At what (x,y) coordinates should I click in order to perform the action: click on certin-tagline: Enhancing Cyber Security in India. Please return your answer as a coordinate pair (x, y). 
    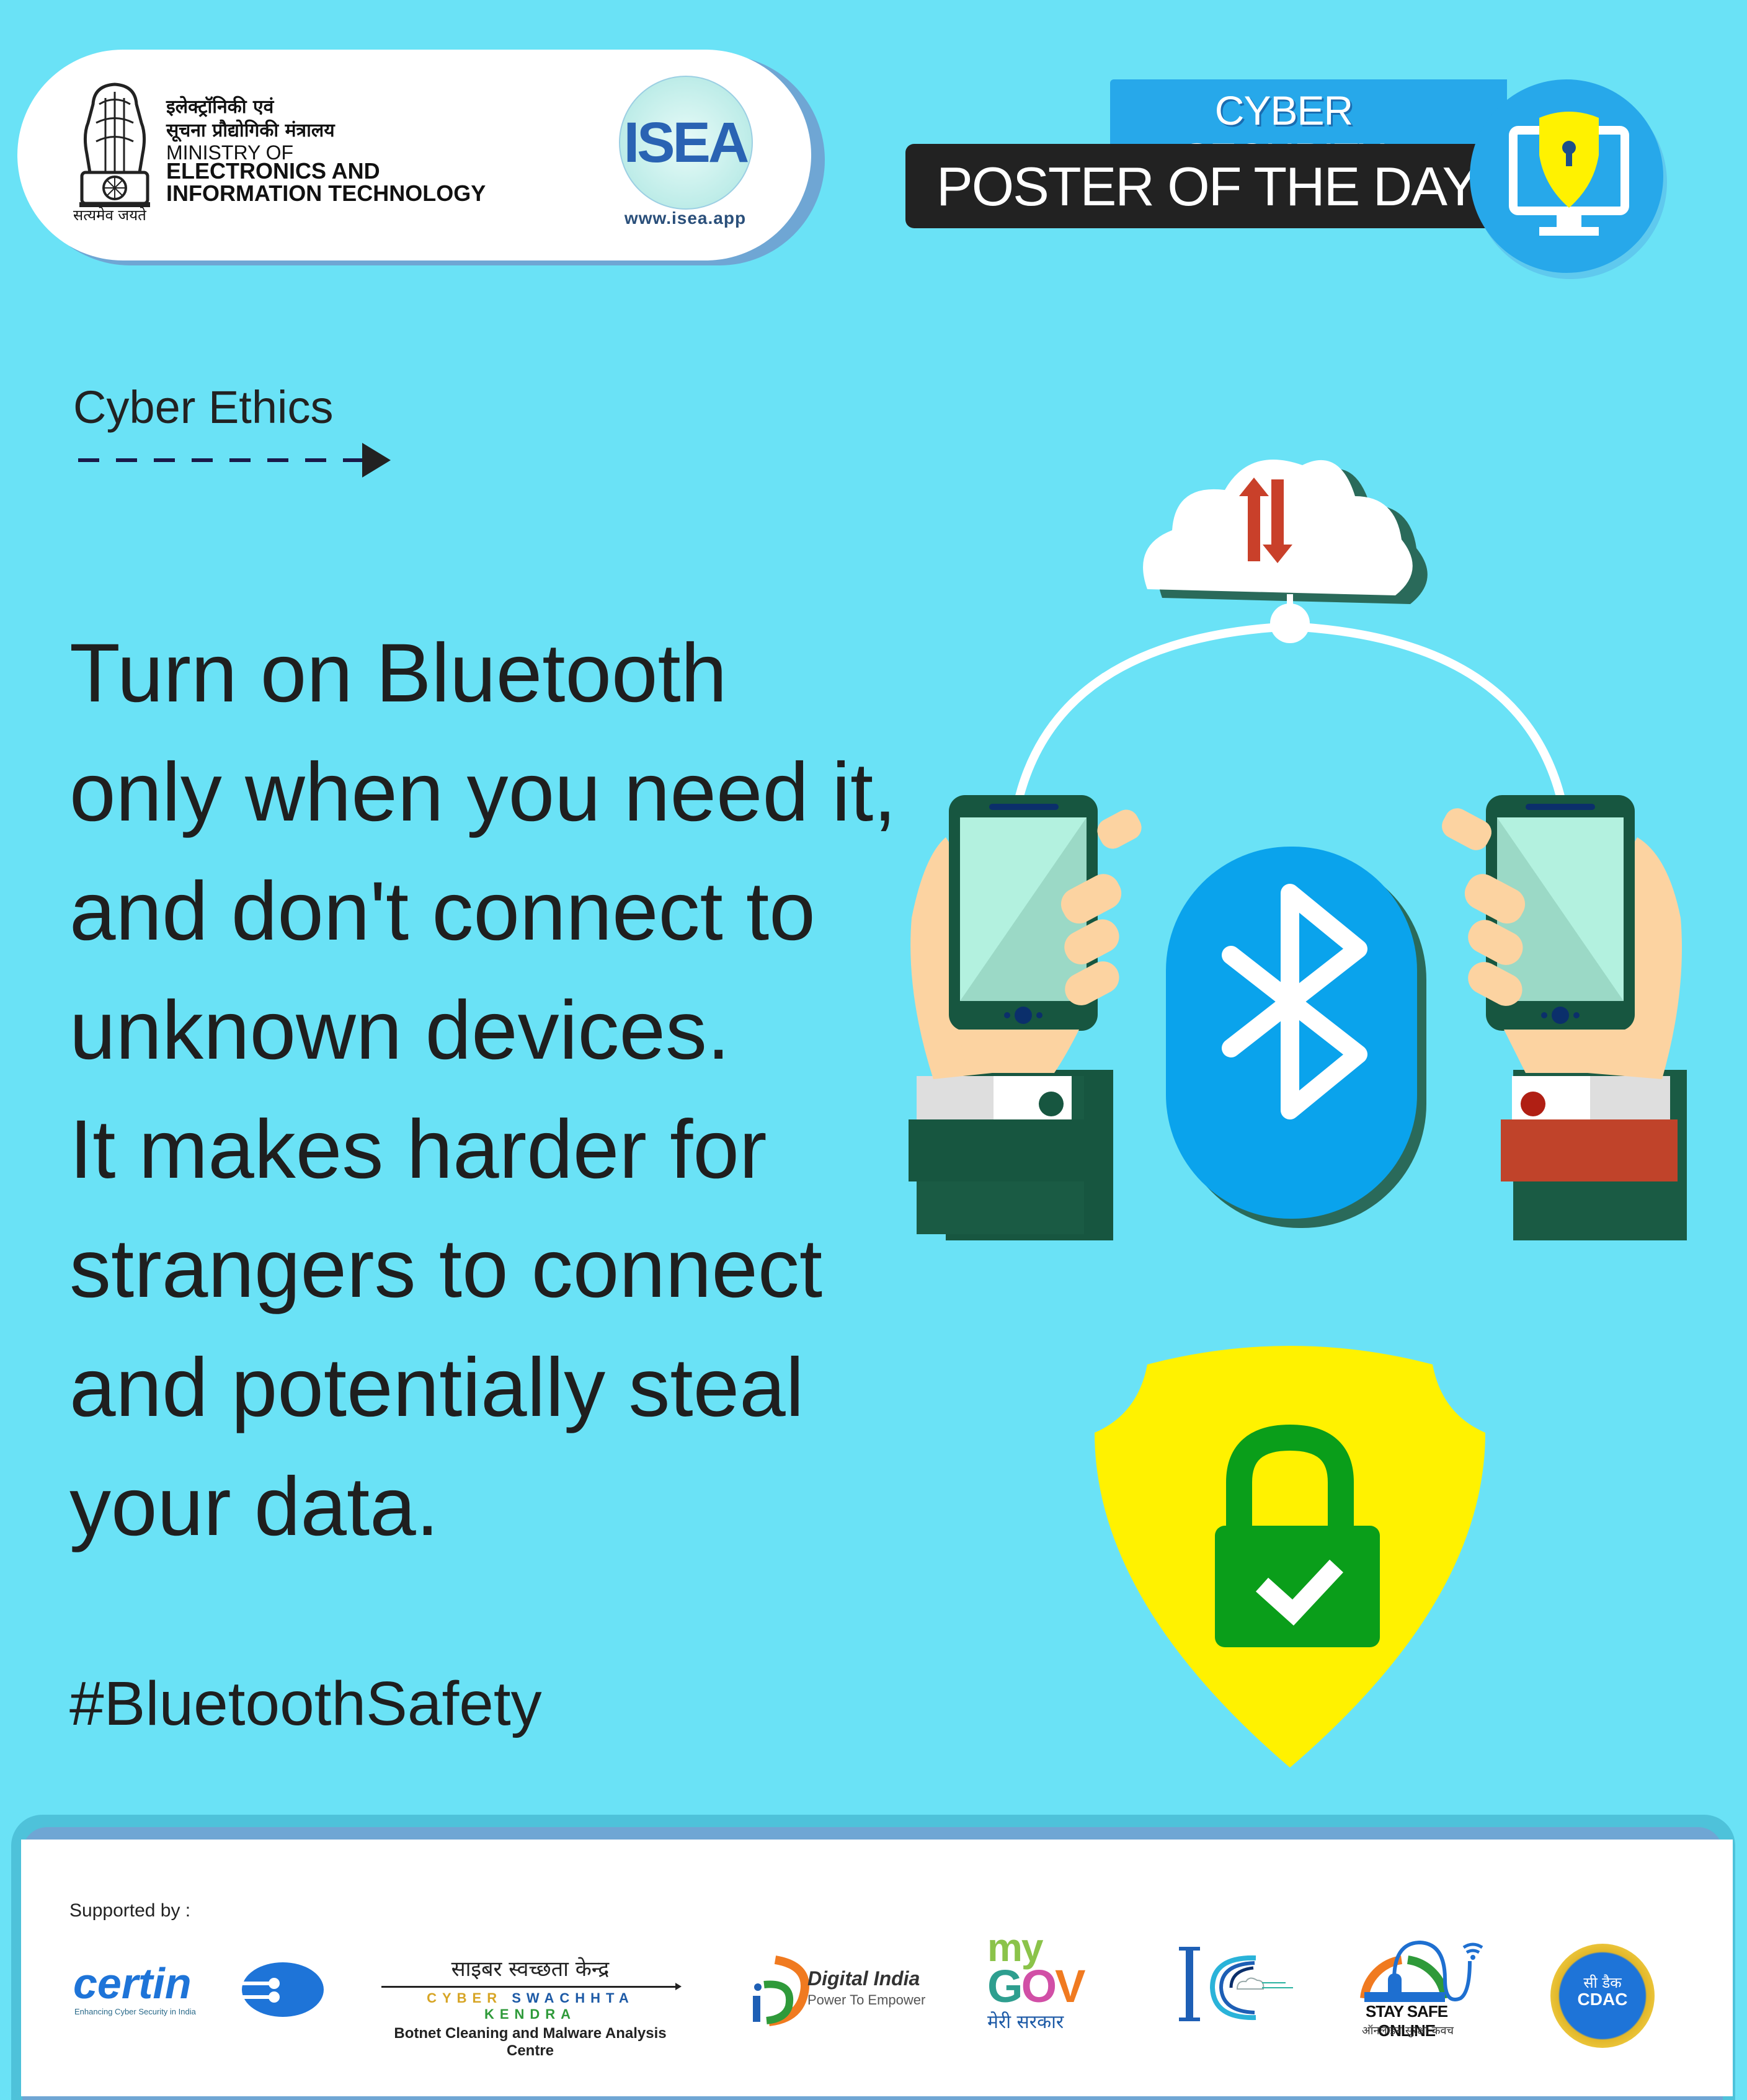
    Looking at the image, I should click on (136, 2011).